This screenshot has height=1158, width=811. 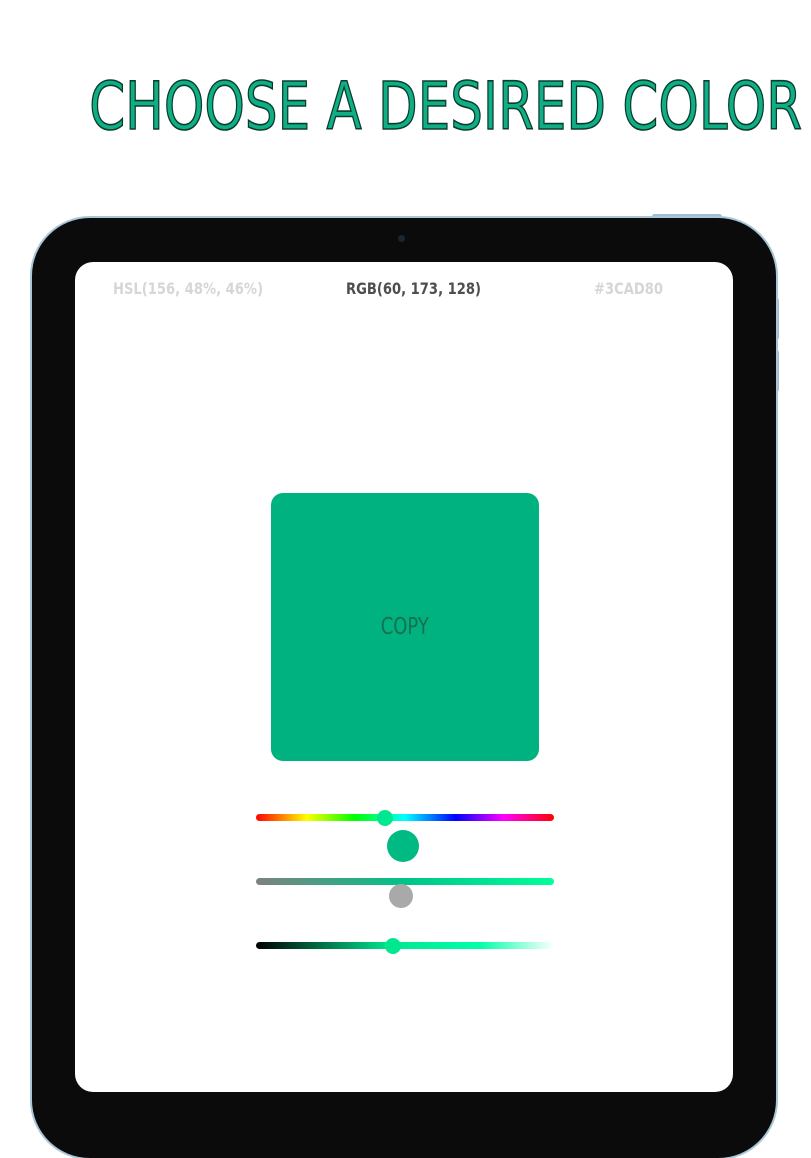 I want to click on front-camera, so click(x=401, y=238).